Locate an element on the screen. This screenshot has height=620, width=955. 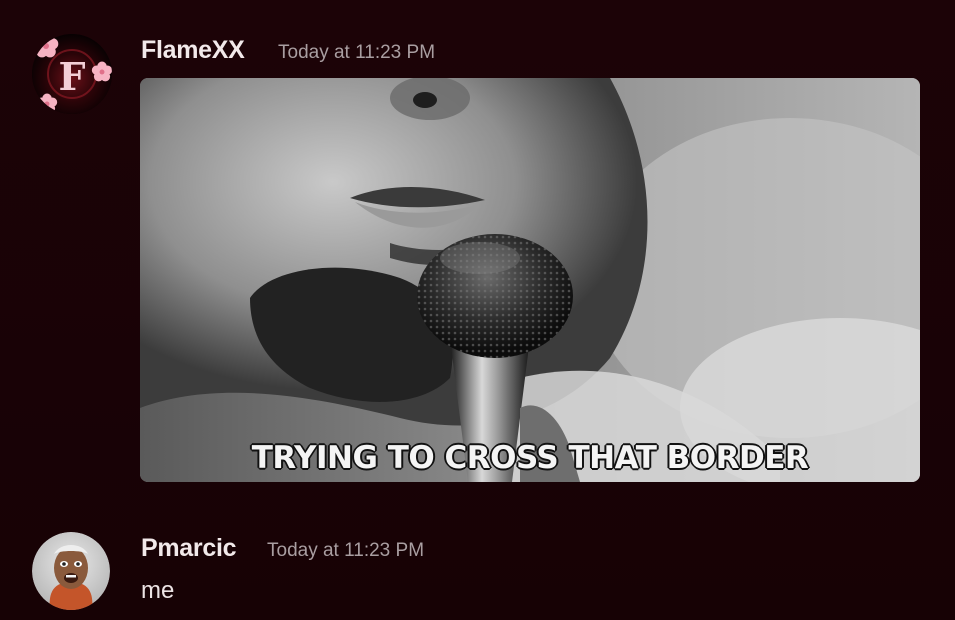
avatar is located at coordinates (71, 571).